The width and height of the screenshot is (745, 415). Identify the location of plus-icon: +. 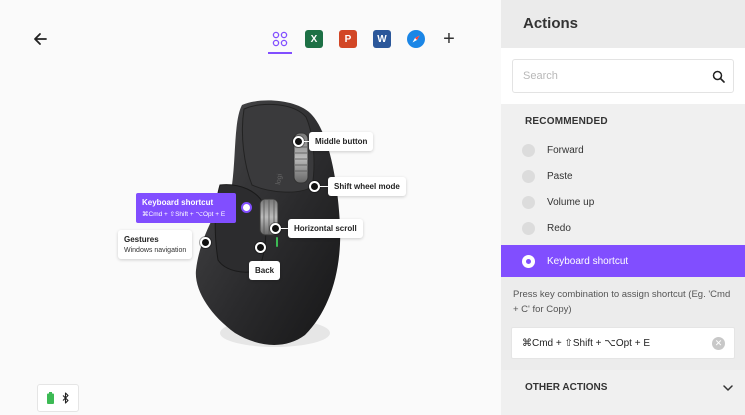
(449, 39).